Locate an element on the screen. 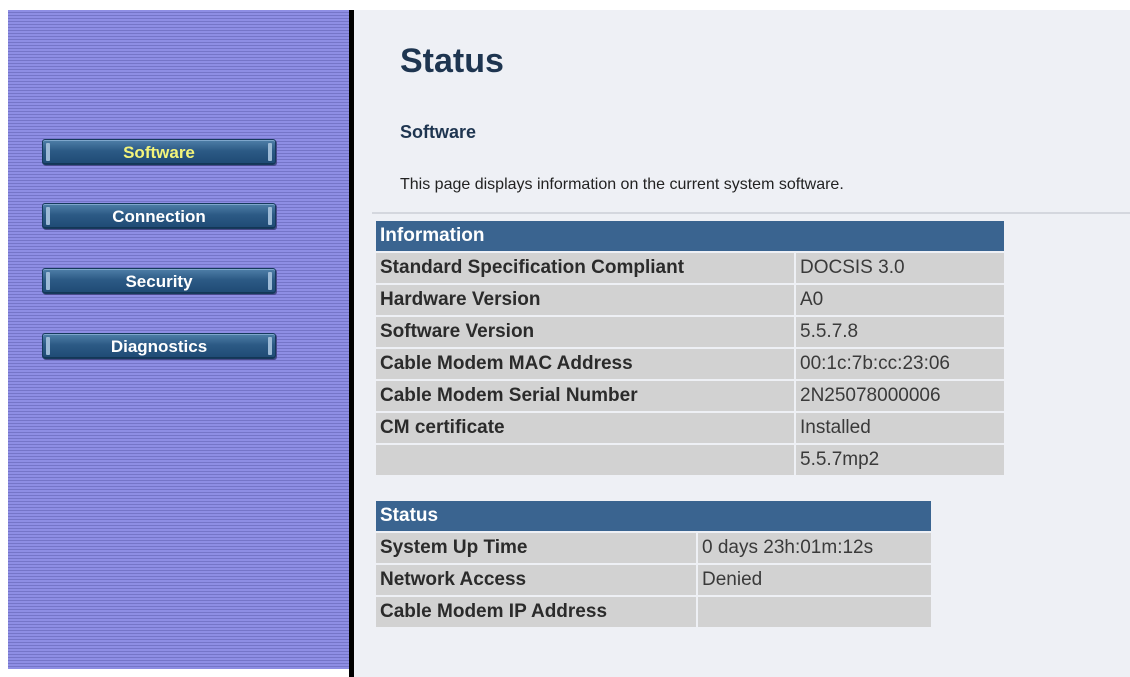  row-value: 5.5.7.8 is located at coordinates (900, 332).